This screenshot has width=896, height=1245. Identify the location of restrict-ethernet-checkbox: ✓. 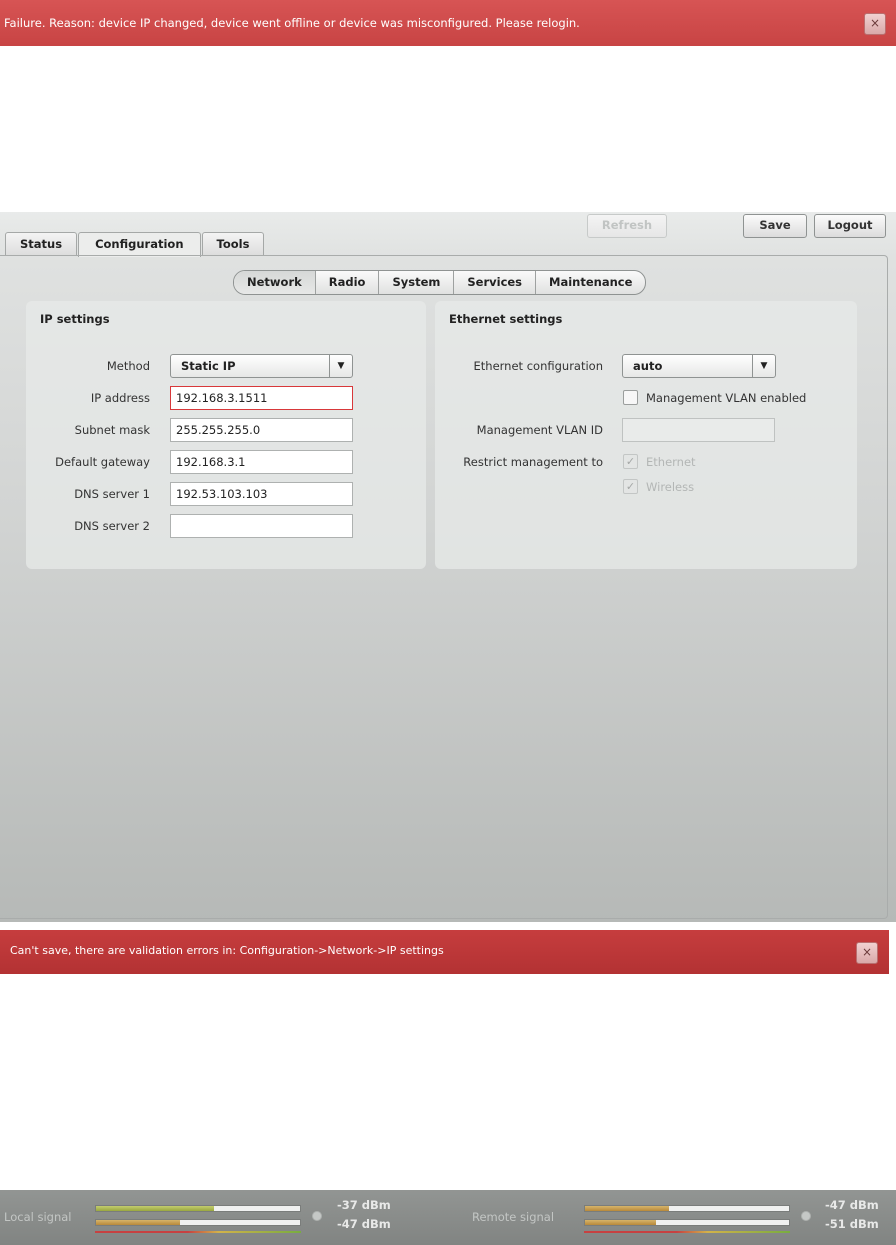
(630, 461).